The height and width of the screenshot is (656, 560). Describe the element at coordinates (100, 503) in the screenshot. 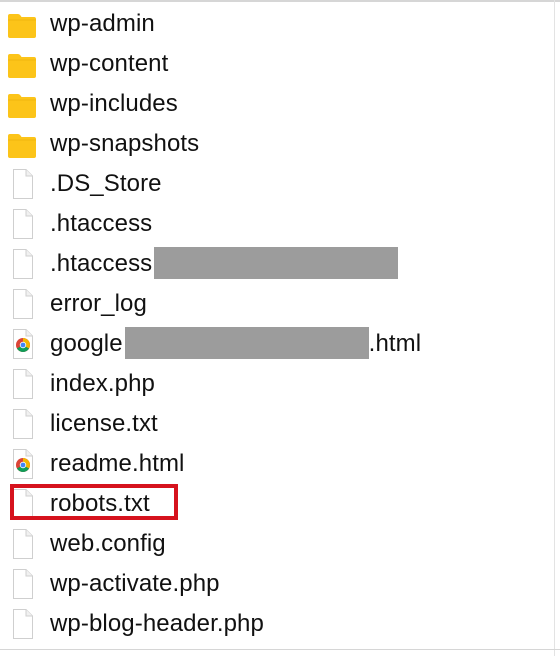

I see `file-name: robots.txt` at that location.